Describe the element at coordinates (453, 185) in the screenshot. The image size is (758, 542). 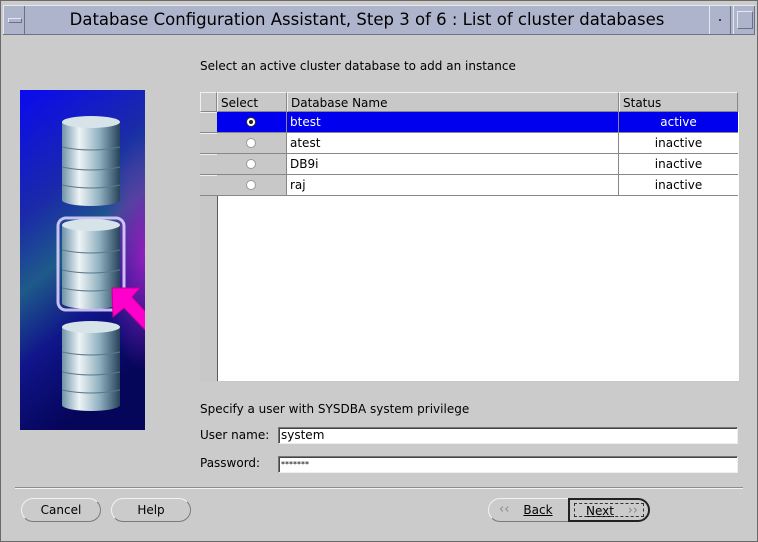
I see `database-name-cell: raj` at that location.